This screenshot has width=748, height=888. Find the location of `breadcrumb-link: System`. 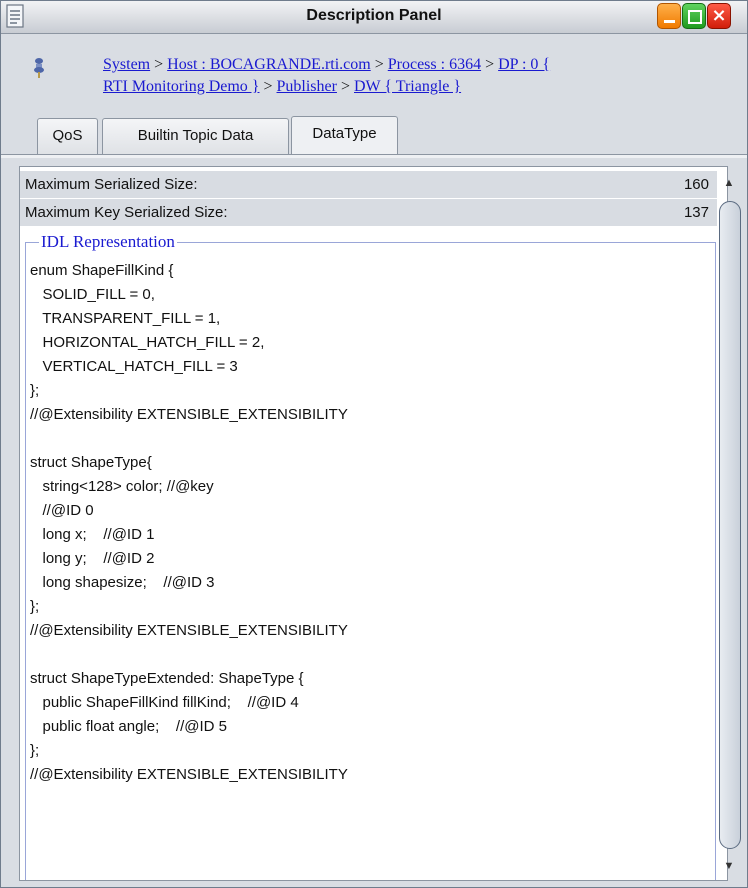

breadcrumb-link: System is located at coordinates (126, 64).